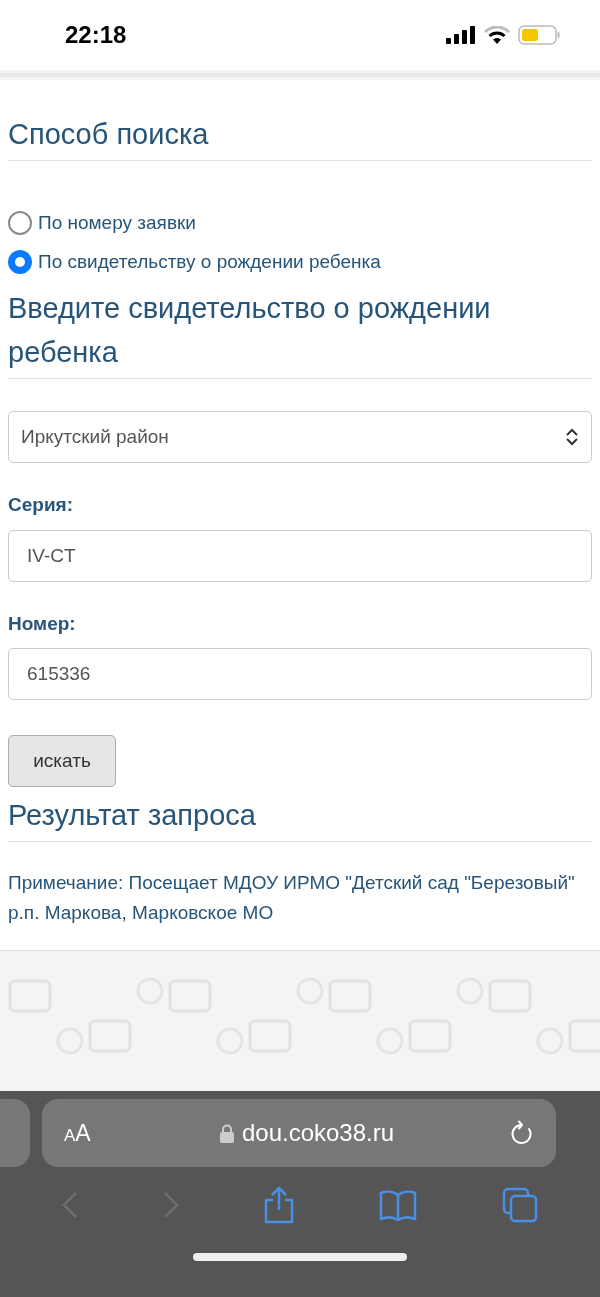 This screenshot has height=1297, width=600. Describe the element at coordinates (300, 555) in the screenshot. I see `text-field: IV-CT` at that location.